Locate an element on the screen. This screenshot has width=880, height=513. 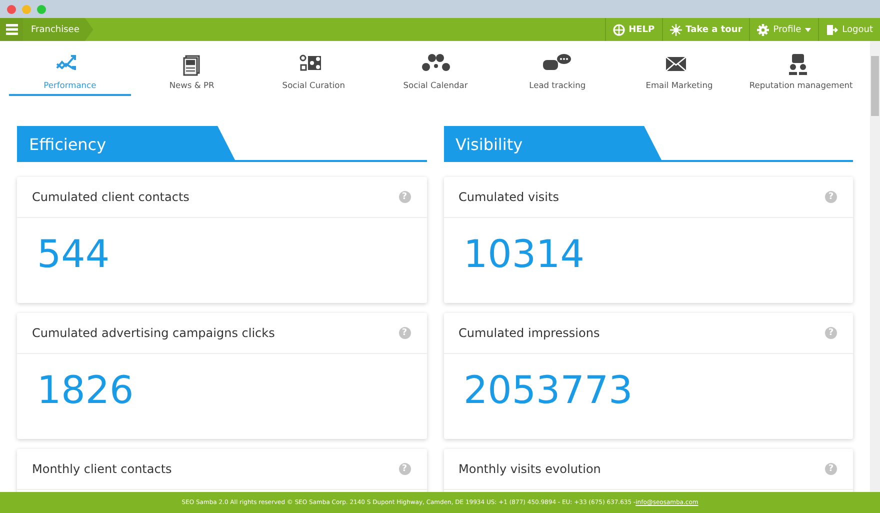
newspaper-icon is located at coordinates (191, 65).